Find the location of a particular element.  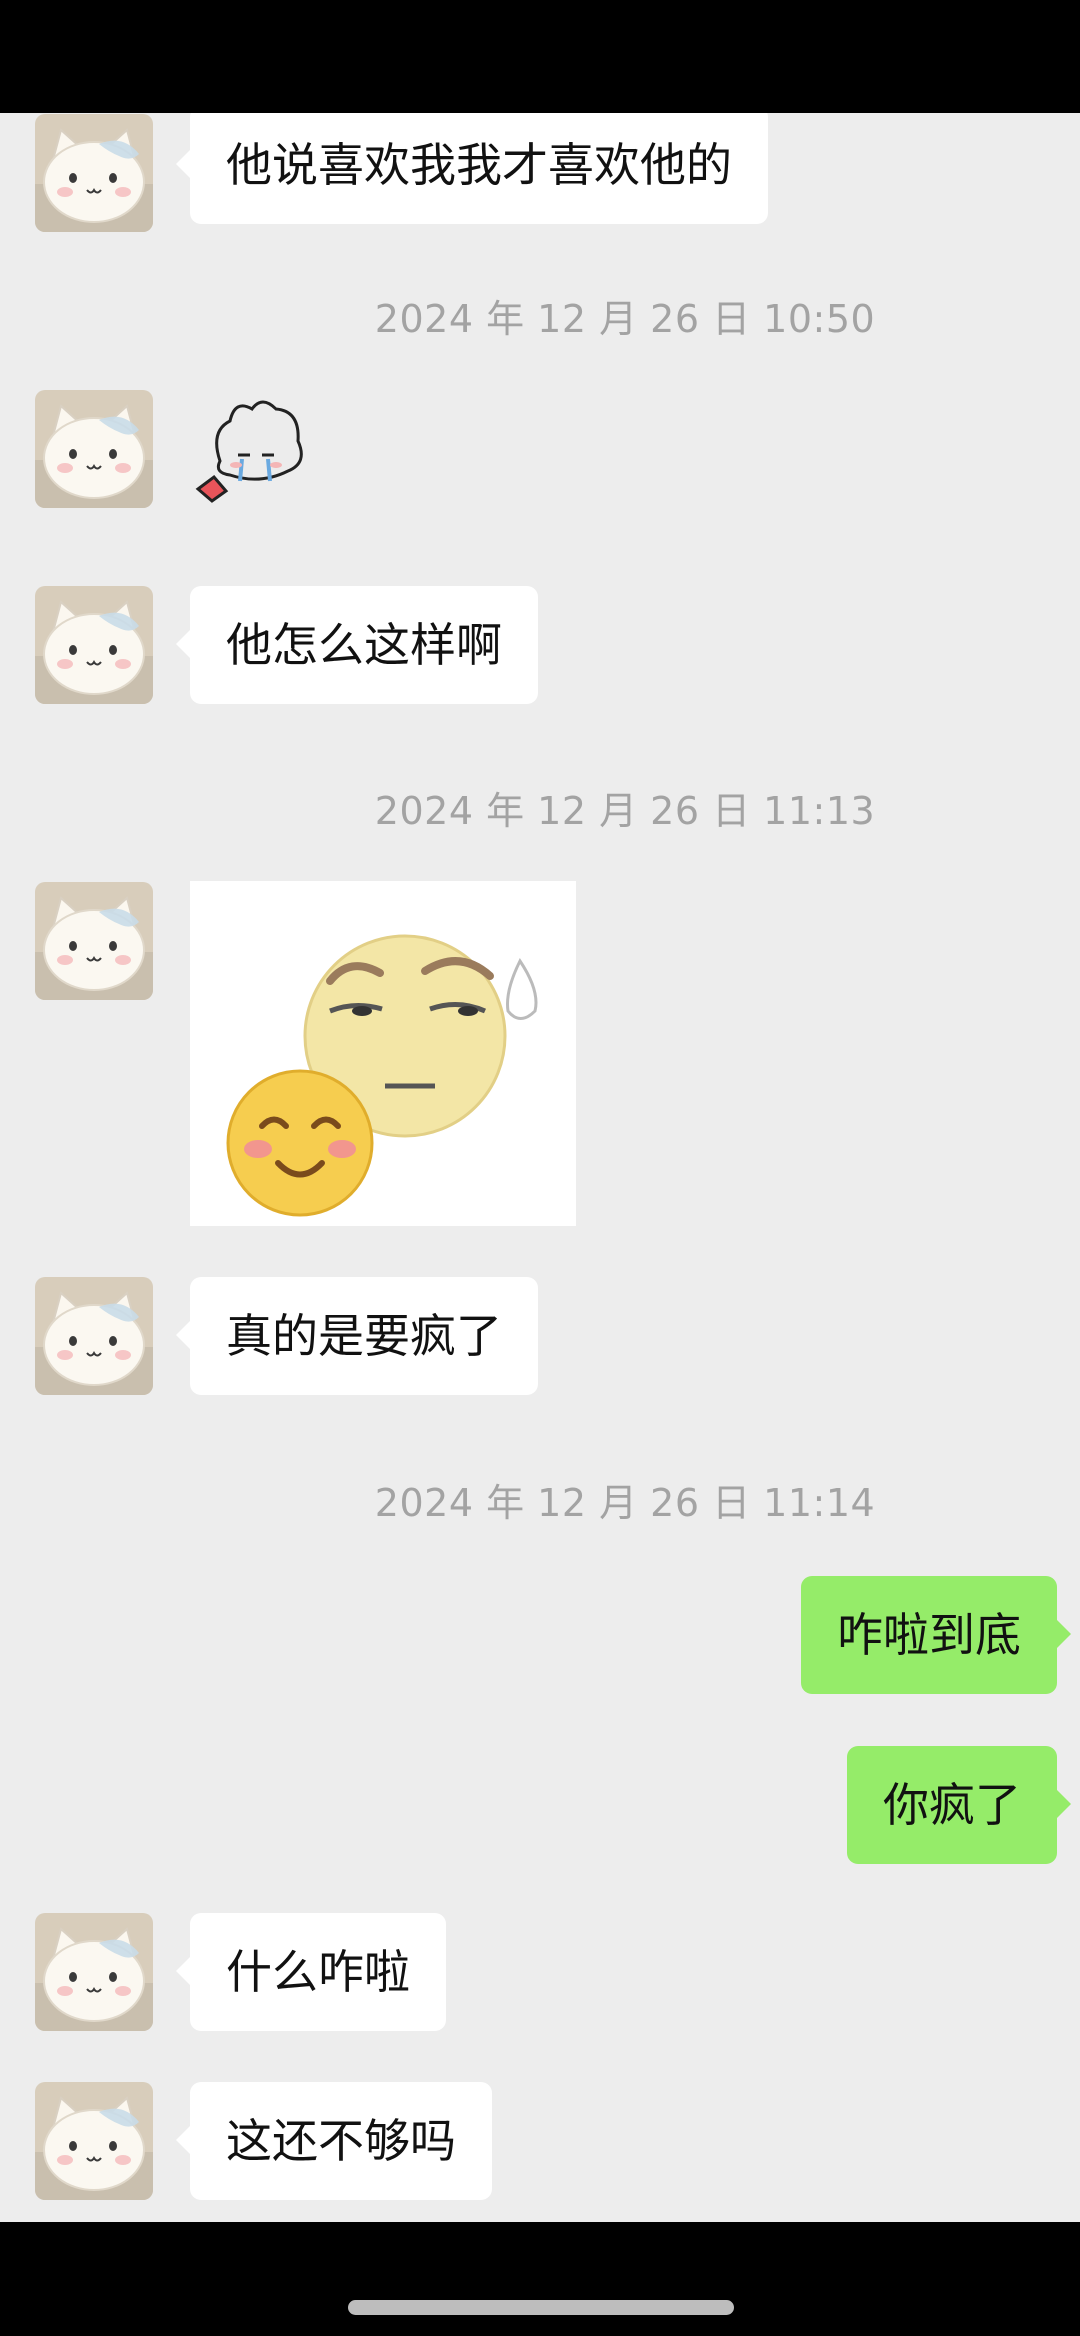

incoming-message-bubble: 什么咋啦 is located at coordinates (311, 1972).